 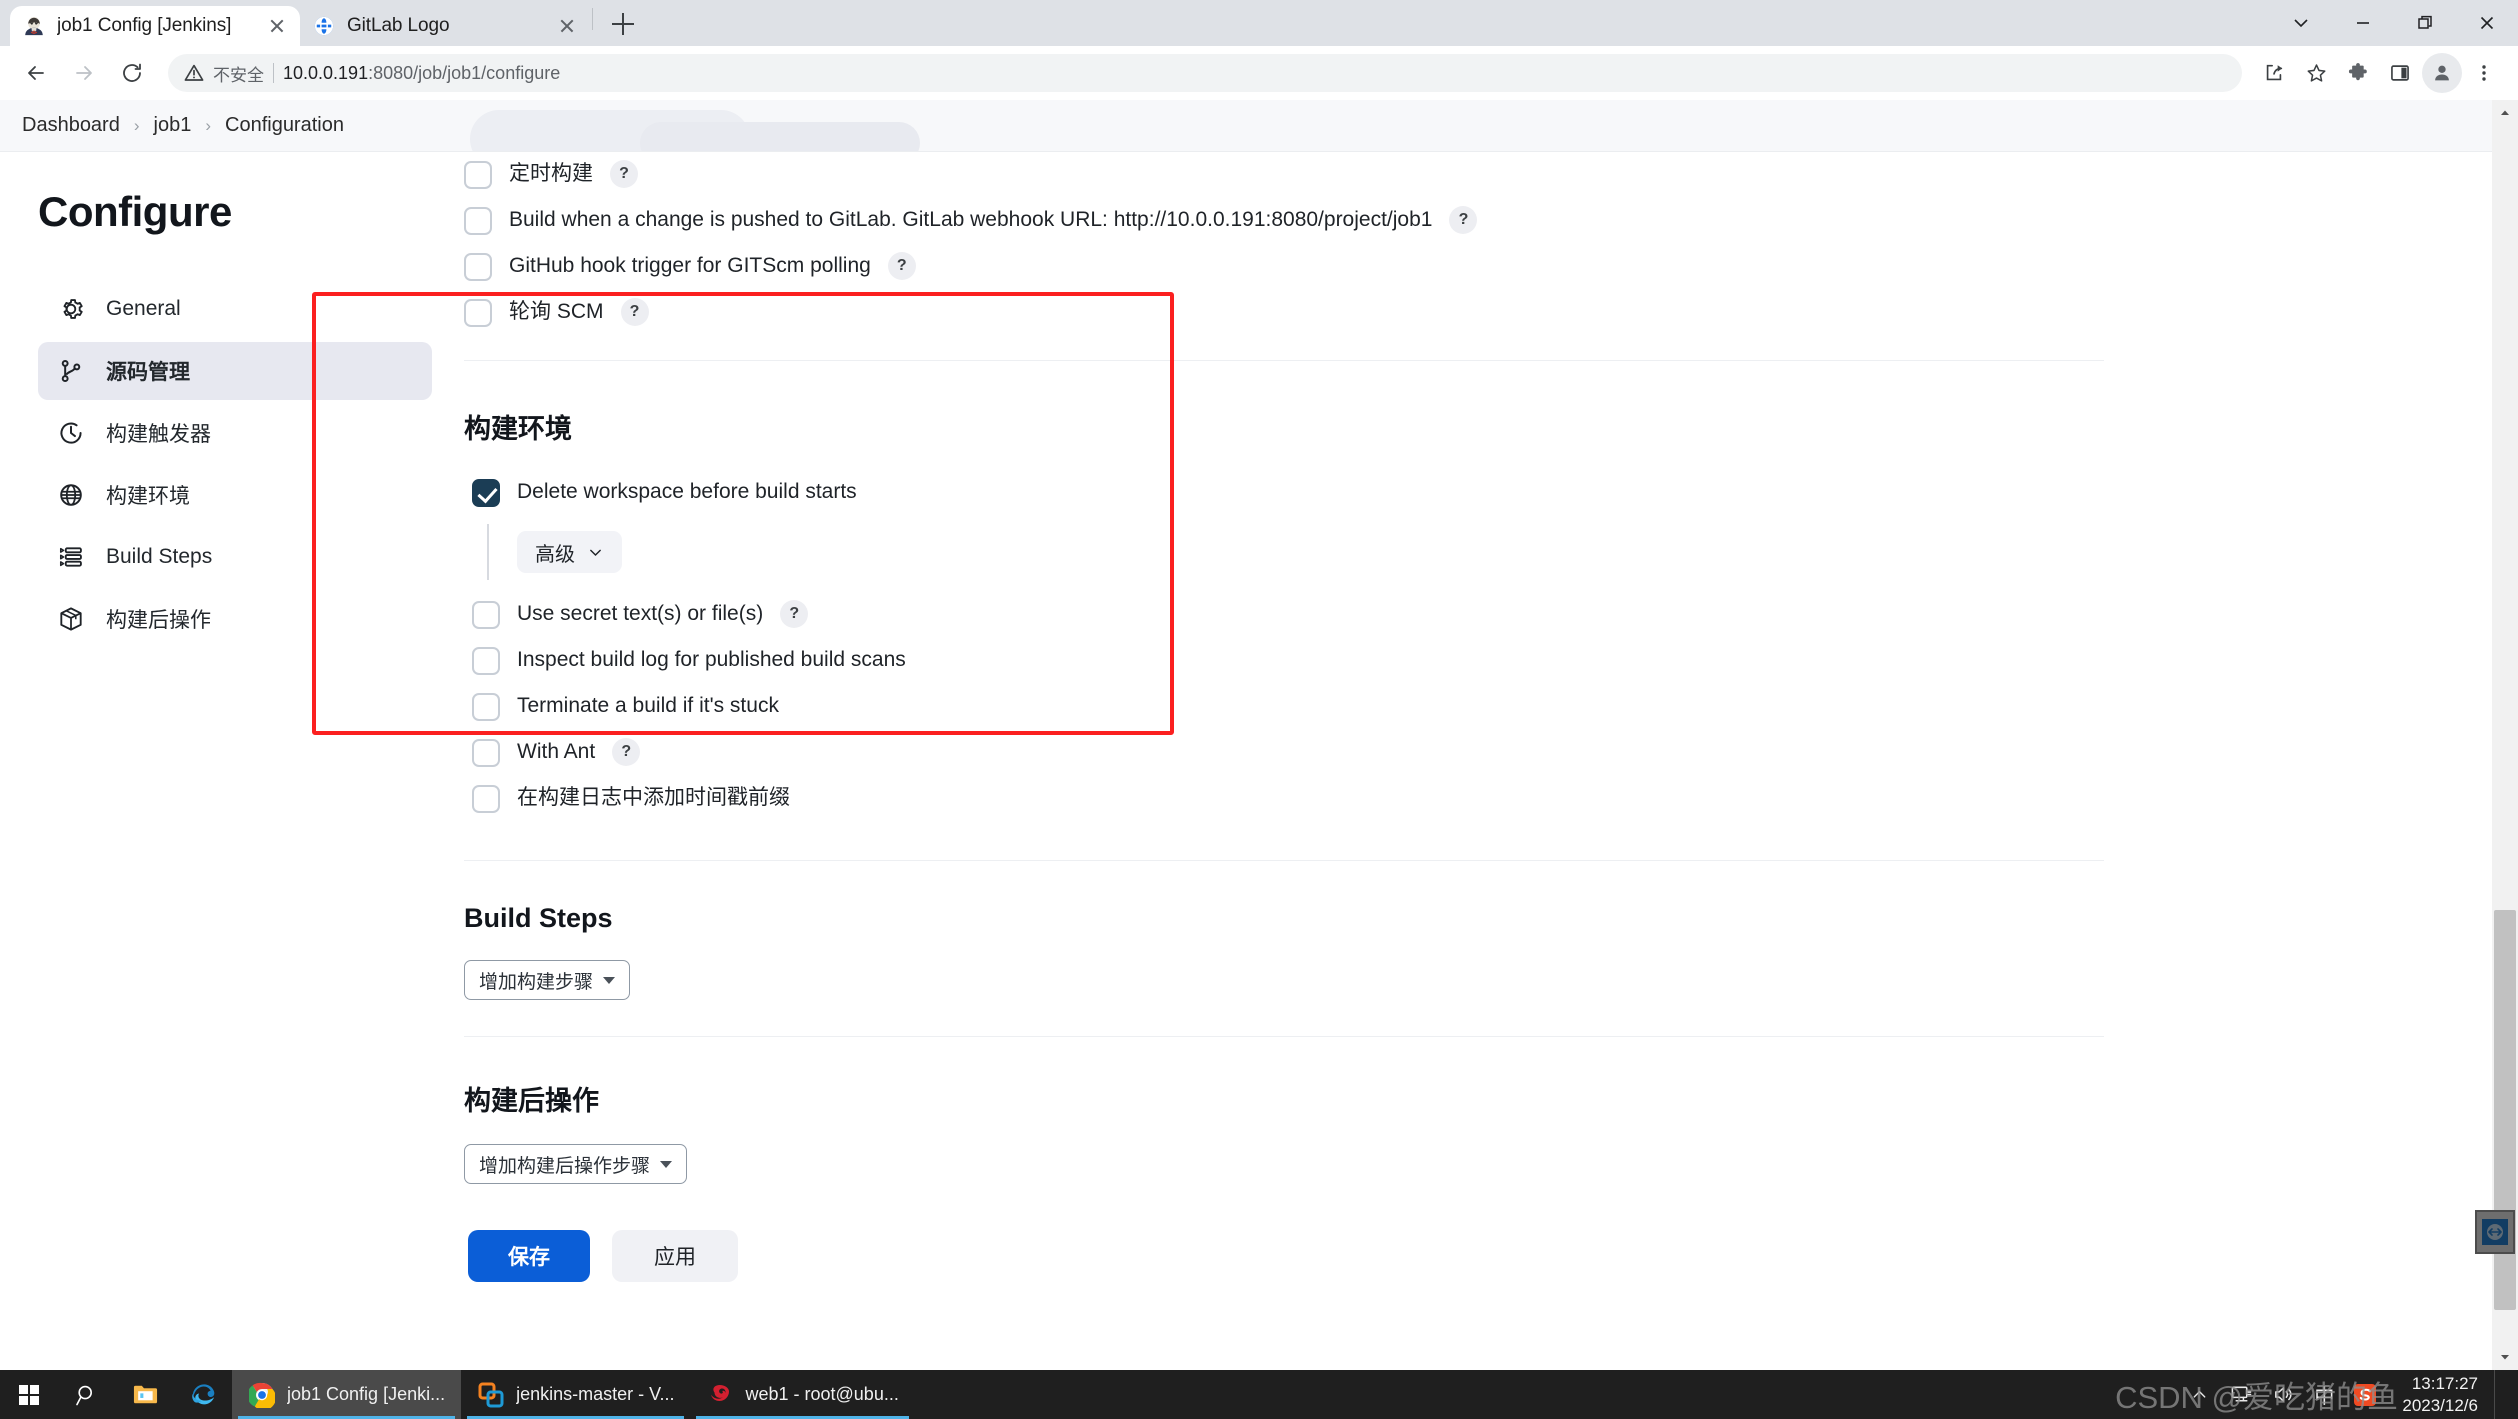 I want to click on scroll-up-arrow-icon, so click(x=2505, y=113).